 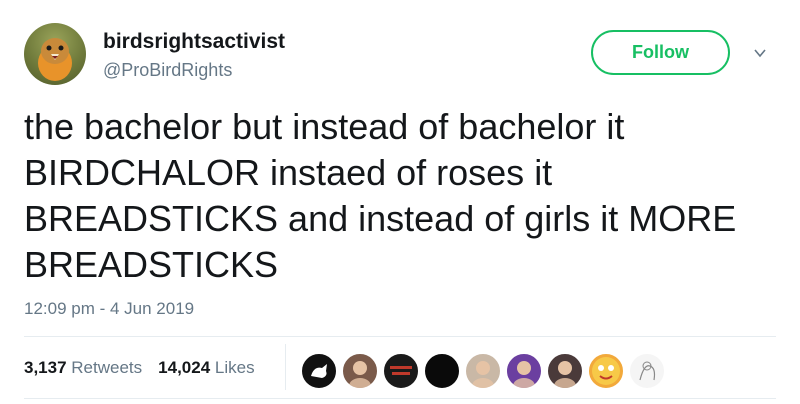 What do you see at coordinates (234, 367) in the screenshot?
I see `likes-label: Likes` at bounding box center [234, 367].